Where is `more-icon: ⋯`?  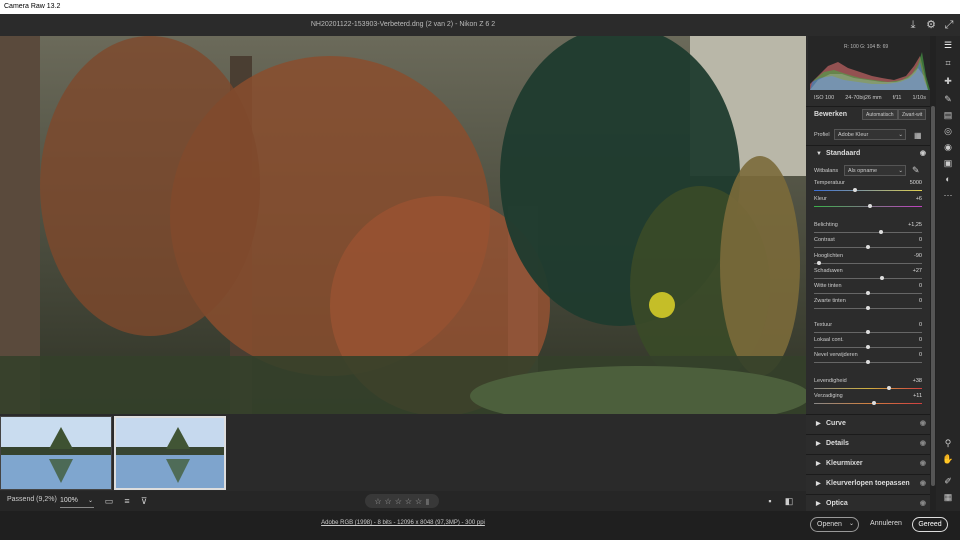
more-icon: ⋯ is located at coordinates (948, 195).